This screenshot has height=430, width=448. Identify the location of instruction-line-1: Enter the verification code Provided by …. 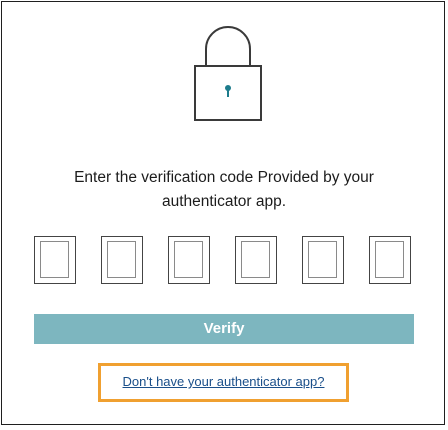
(224, 177).